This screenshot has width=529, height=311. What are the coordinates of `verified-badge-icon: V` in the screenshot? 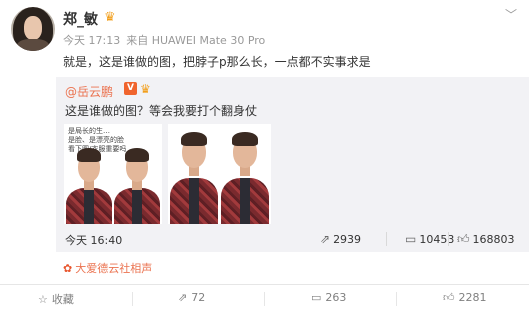 It's located at (130, 88).